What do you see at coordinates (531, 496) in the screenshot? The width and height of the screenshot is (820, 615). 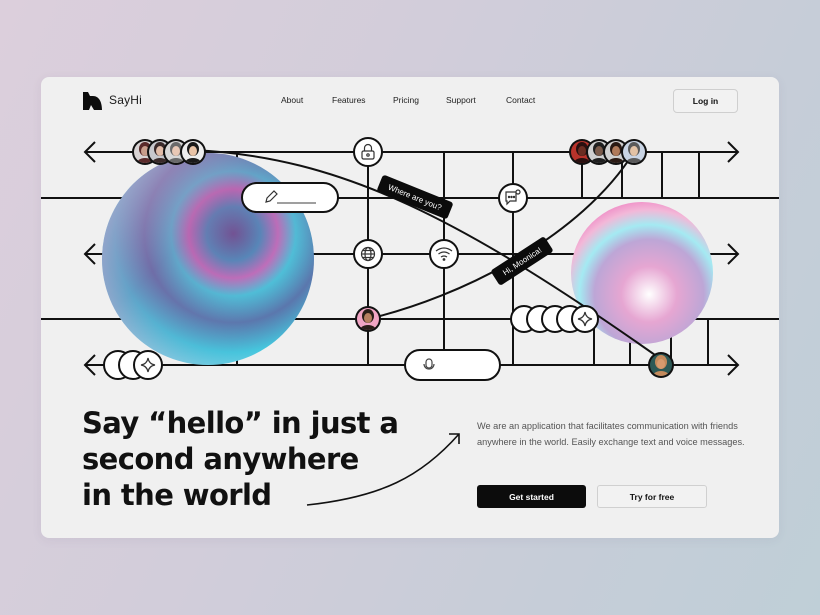 I see `get-started-button: Get started` at bounding box center [531, 496].